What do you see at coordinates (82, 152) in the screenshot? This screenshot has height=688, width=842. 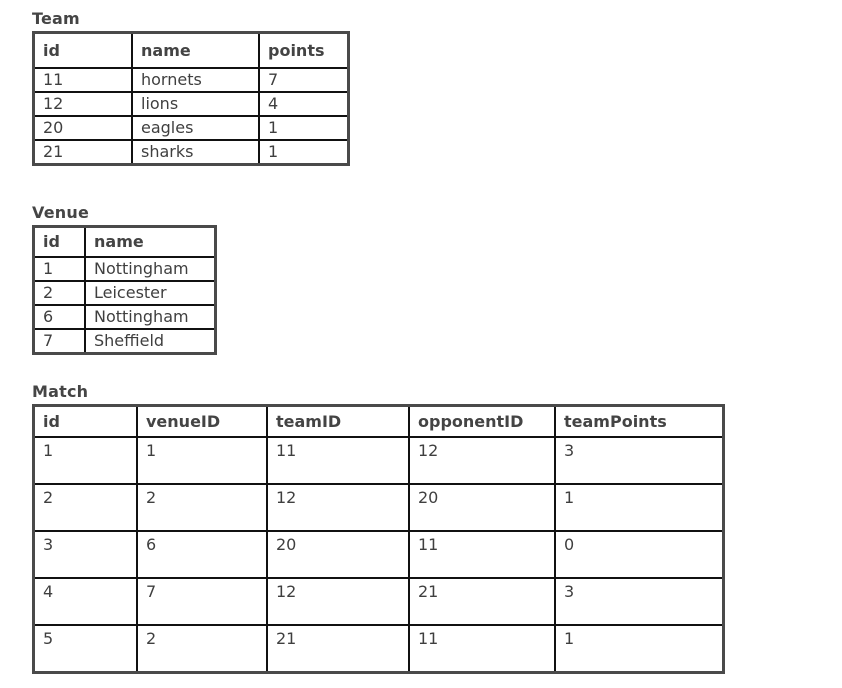 I see `team-cell-id: 21` at bounding box center [82, 152].